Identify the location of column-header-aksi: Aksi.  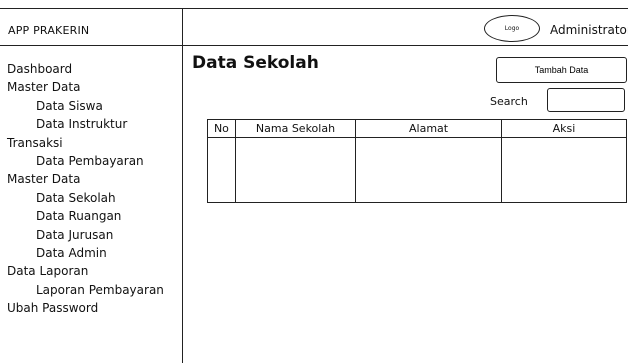
(564, 128).